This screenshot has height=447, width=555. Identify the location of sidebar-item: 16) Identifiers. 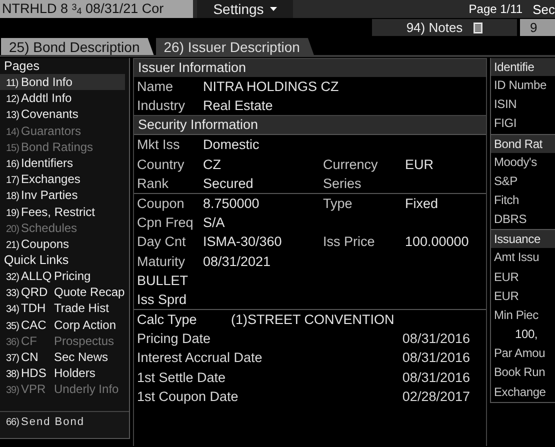
(62, 163).